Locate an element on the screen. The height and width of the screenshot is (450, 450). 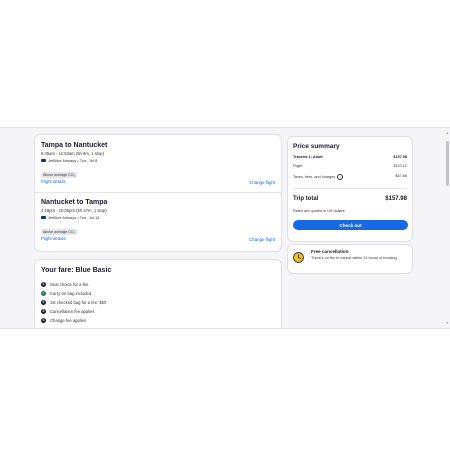
fare-feature: ✓ Carry-on bag included is located at coordinates (73, 293).